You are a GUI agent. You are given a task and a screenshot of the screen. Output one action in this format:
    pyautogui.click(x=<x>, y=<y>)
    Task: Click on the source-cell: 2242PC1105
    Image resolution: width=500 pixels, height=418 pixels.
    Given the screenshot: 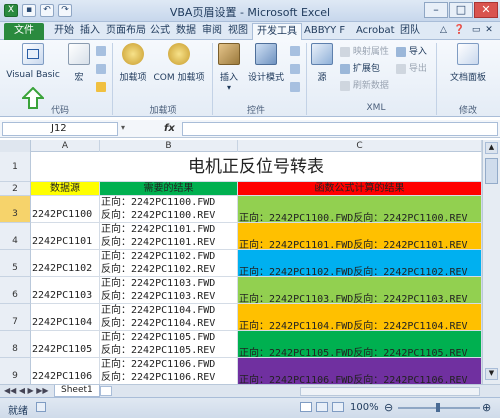 What is the action you would take?
    pyautogui.click(x=65, y=344)
    